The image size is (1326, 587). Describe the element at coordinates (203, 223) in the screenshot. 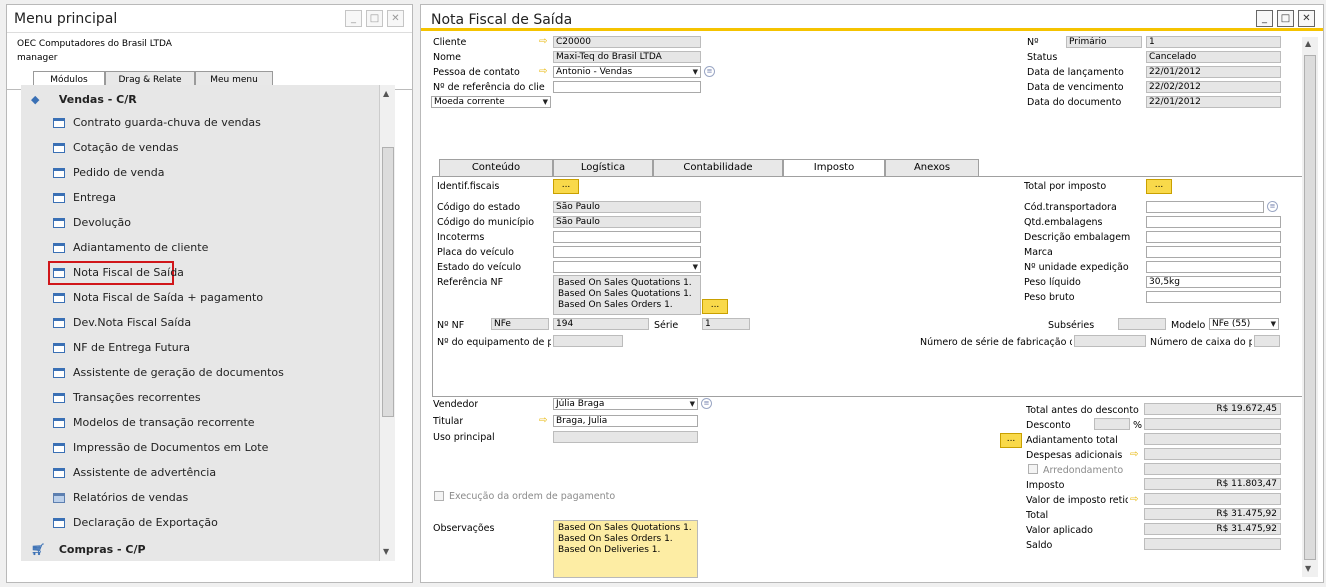

I see `menu-item-devolucao: Devolução` at that location.